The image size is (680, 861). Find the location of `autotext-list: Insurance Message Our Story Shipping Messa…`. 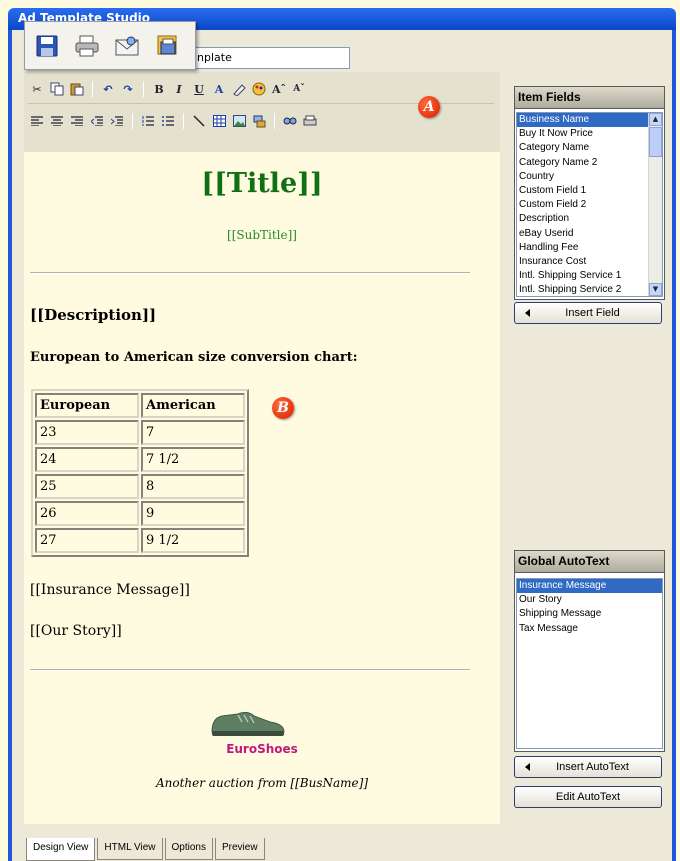

autotext-list: Insurance Message Our Story Shipping Messa… is located at coordinates (589, 663).